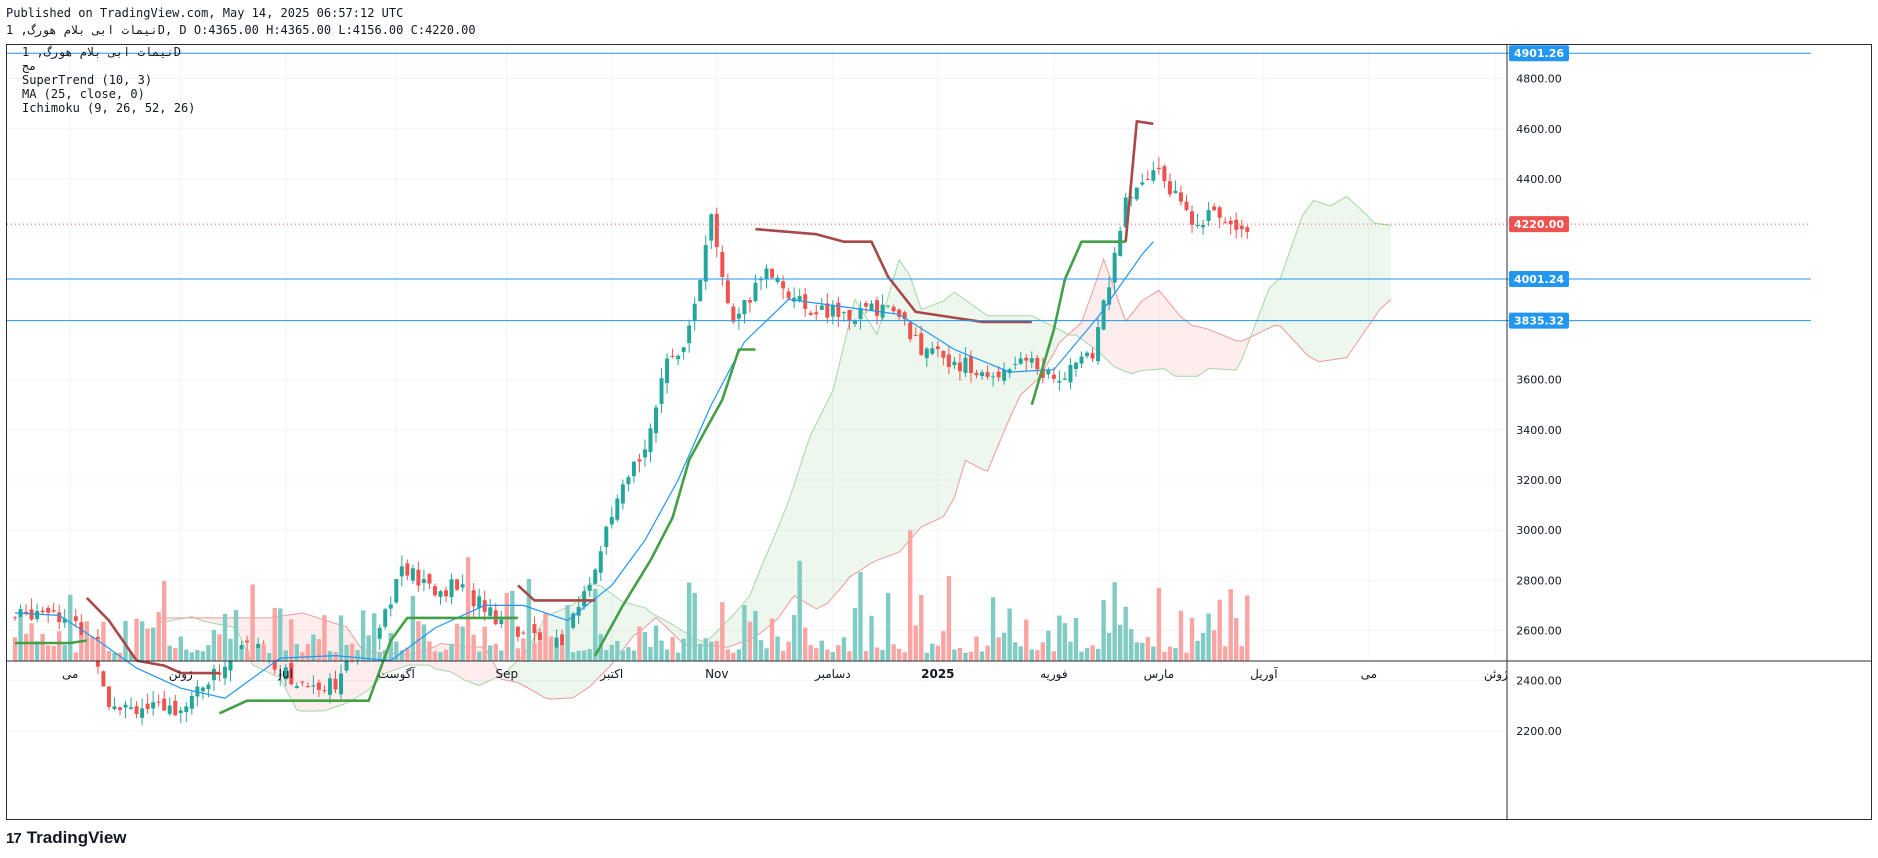 The width and height of the screenshot is (1878, 858). I want to click on tradingview-logo: 17 TradingView, so click(66, 838).